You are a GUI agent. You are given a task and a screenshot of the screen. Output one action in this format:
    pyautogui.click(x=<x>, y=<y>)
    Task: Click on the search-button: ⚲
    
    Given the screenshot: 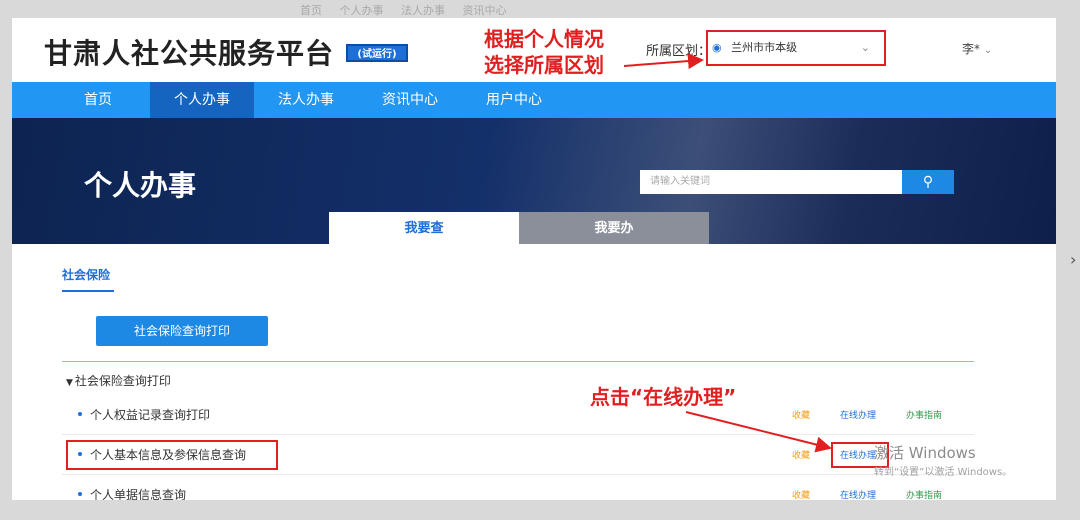 What is the action you would take?
    pyautogui.click(x=928, y=182)
    